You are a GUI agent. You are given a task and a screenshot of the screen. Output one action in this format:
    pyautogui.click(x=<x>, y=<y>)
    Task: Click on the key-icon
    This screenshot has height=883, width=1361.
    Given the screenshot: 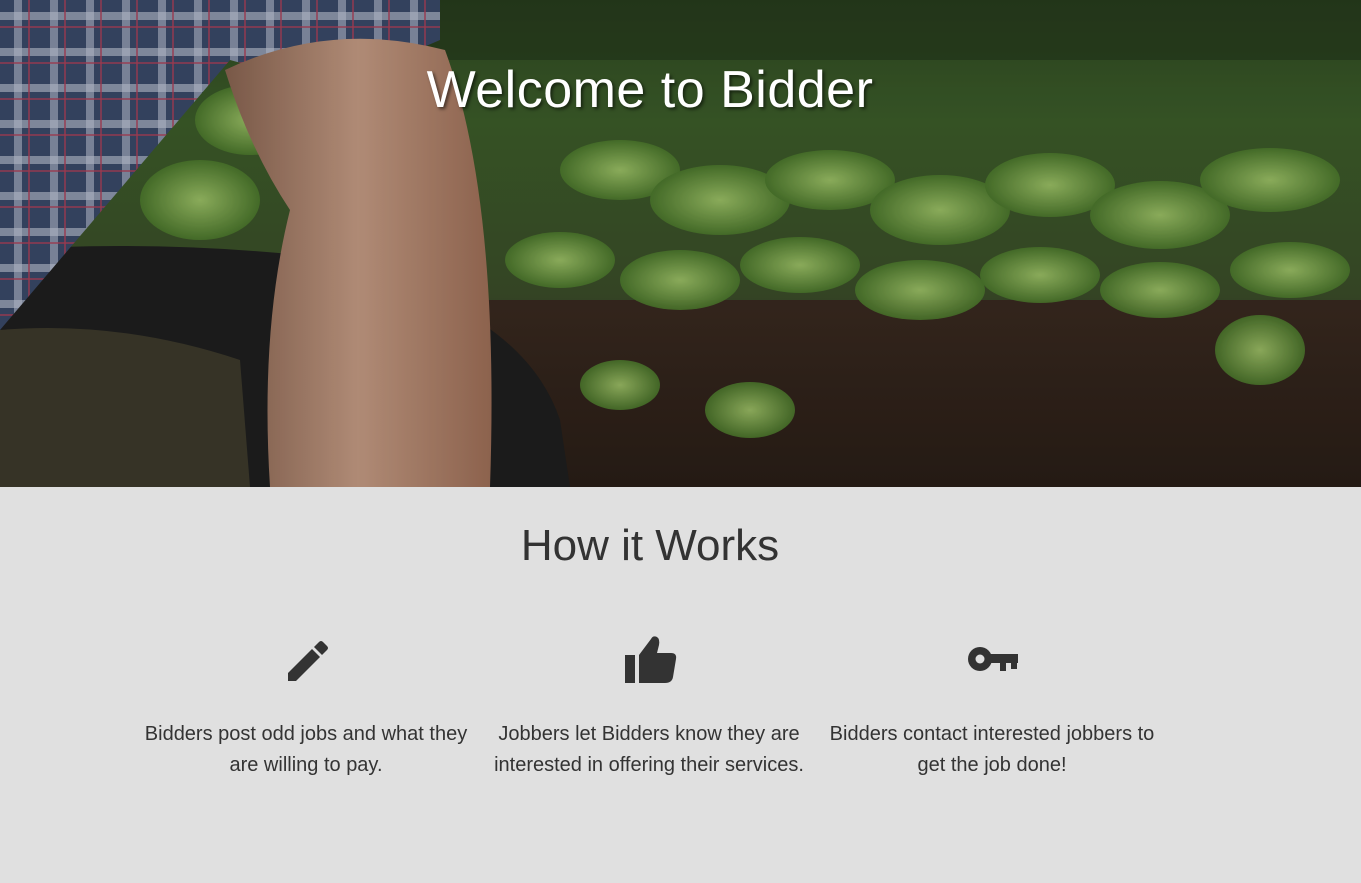 What is the action you would take?
    pyautogui.click(x=993, y=659)
    